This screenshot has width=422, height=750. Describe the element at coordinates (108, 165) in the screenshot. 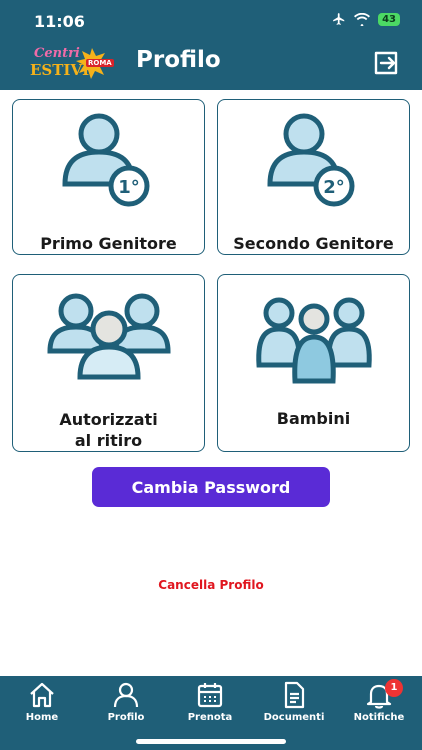

I see `parent-one-icon: 1°` at that location.